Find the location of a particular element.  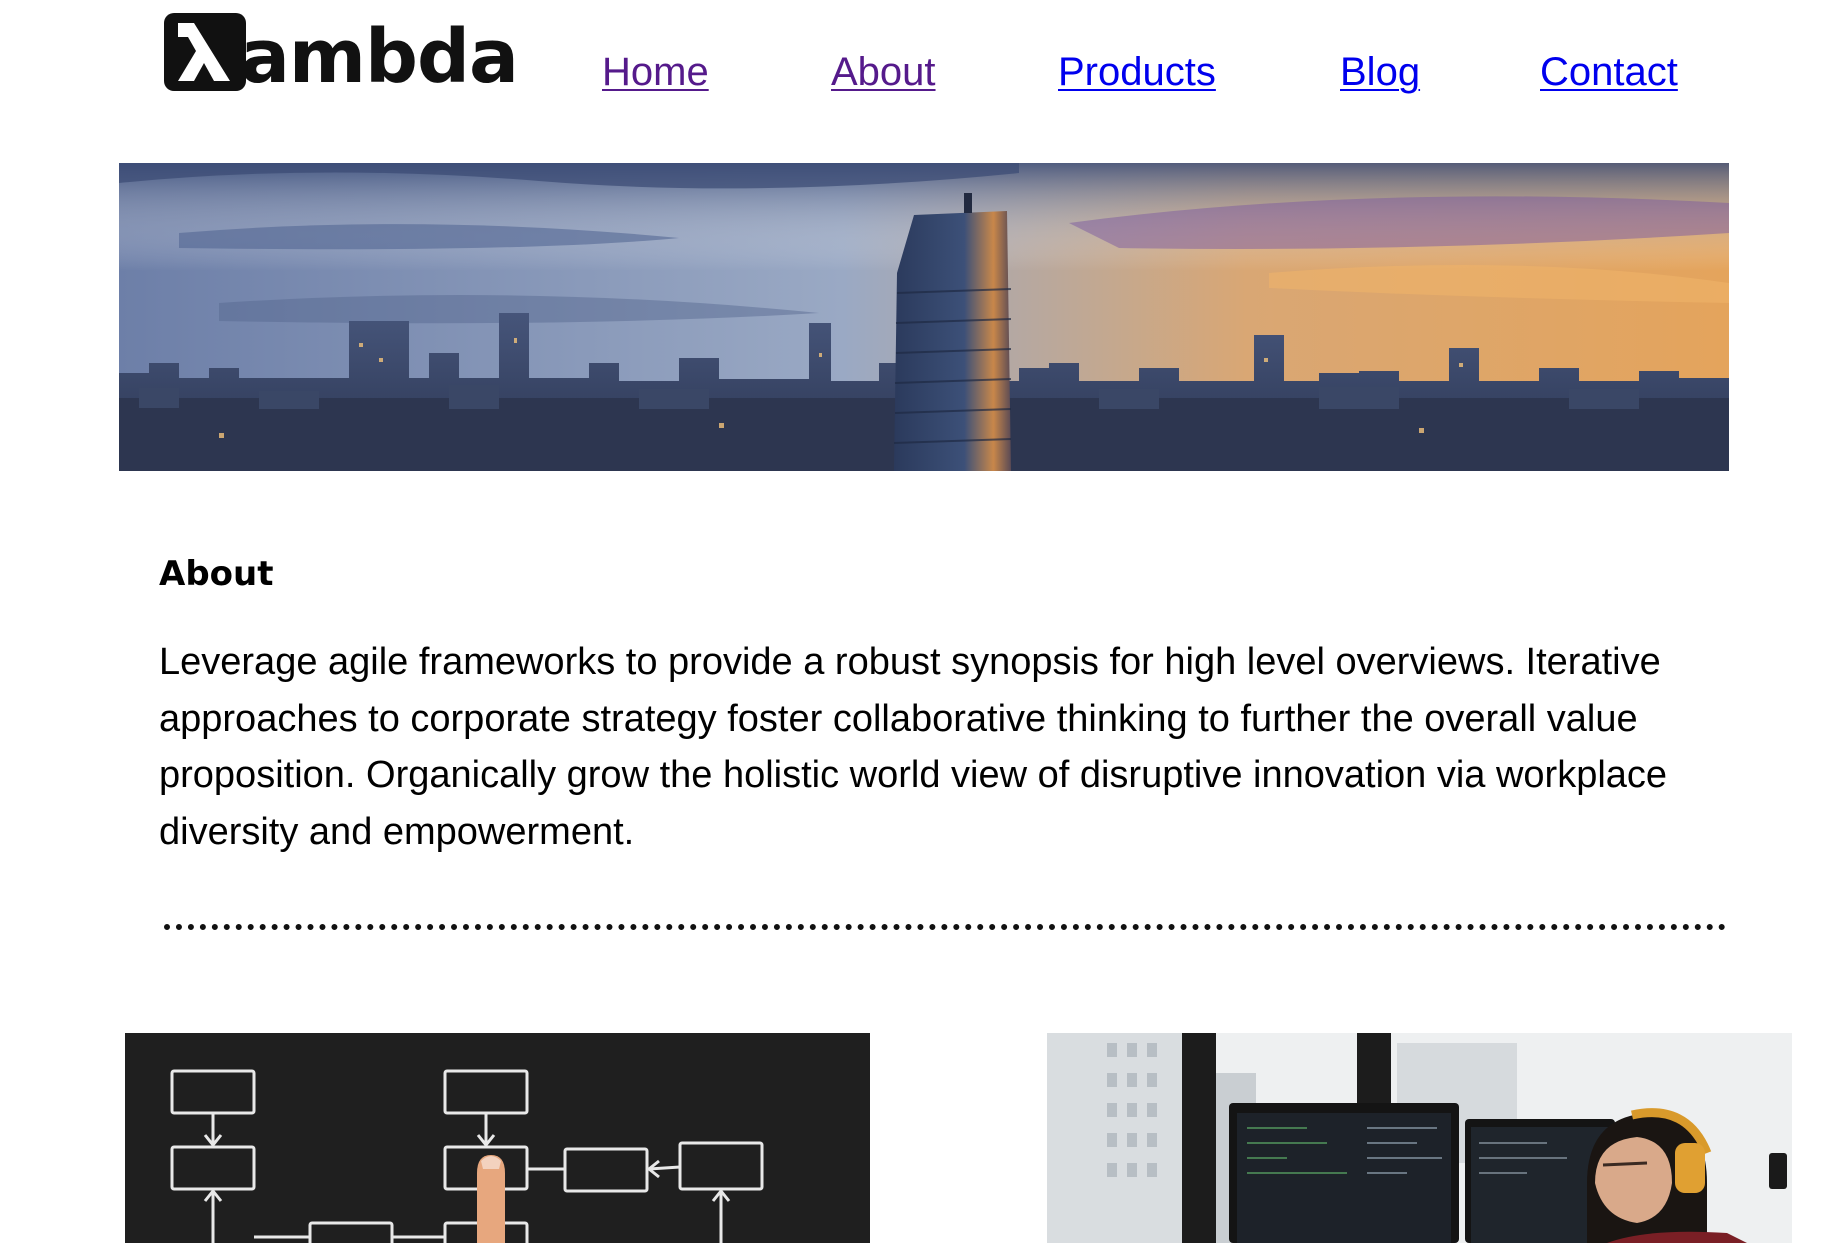

flowchart-image is located at coordinates (497, 1138).